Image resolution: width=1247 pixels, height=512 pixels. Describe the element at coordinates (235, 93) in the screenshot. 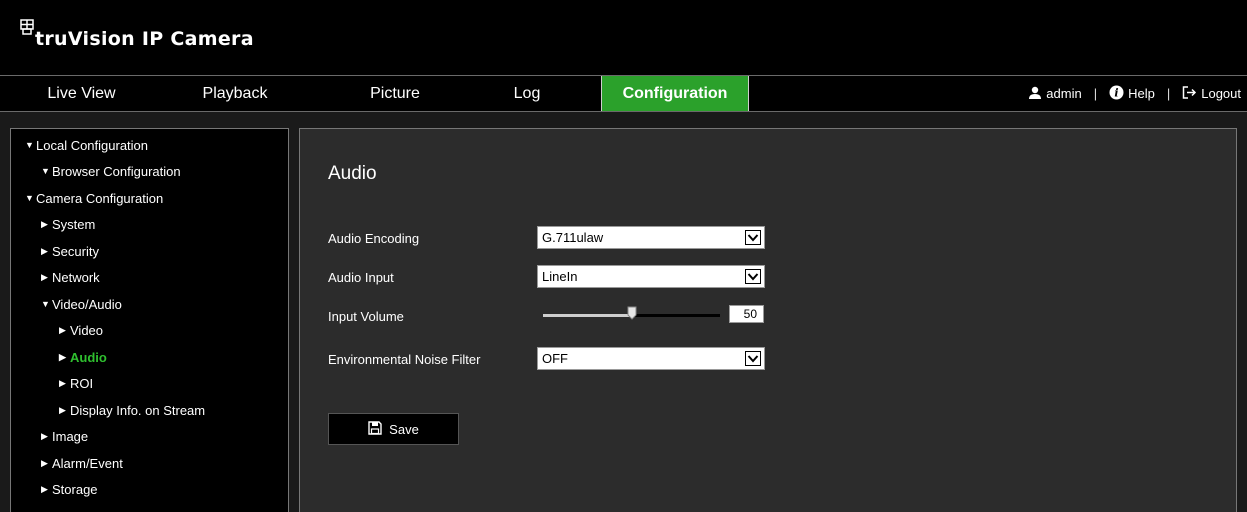

I see `tab-playback: Playback` at that location.